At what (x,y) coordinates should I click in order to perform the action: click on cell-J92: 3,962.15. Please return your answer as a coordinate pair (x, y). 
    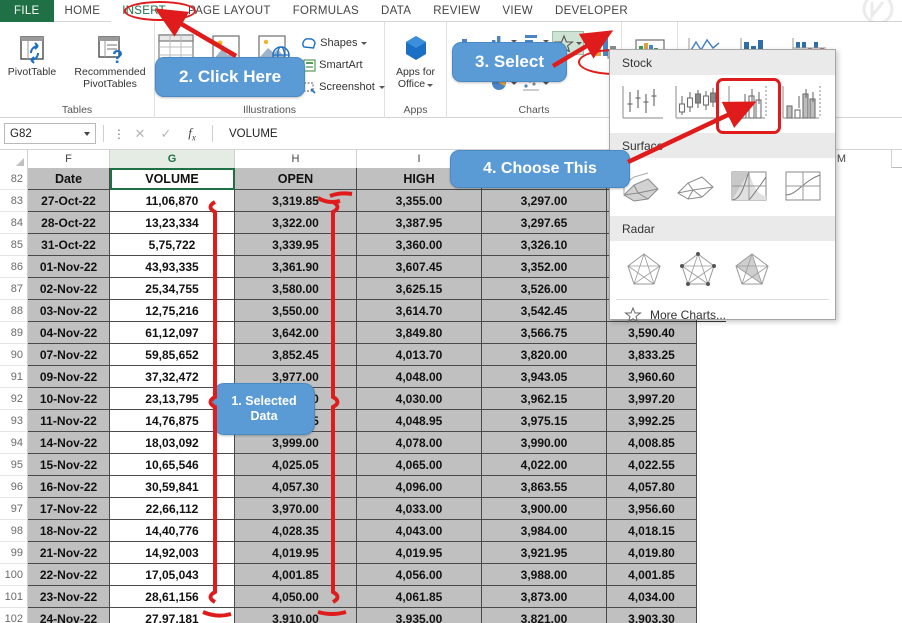
    Looking at the image, I should click on (544, 399).